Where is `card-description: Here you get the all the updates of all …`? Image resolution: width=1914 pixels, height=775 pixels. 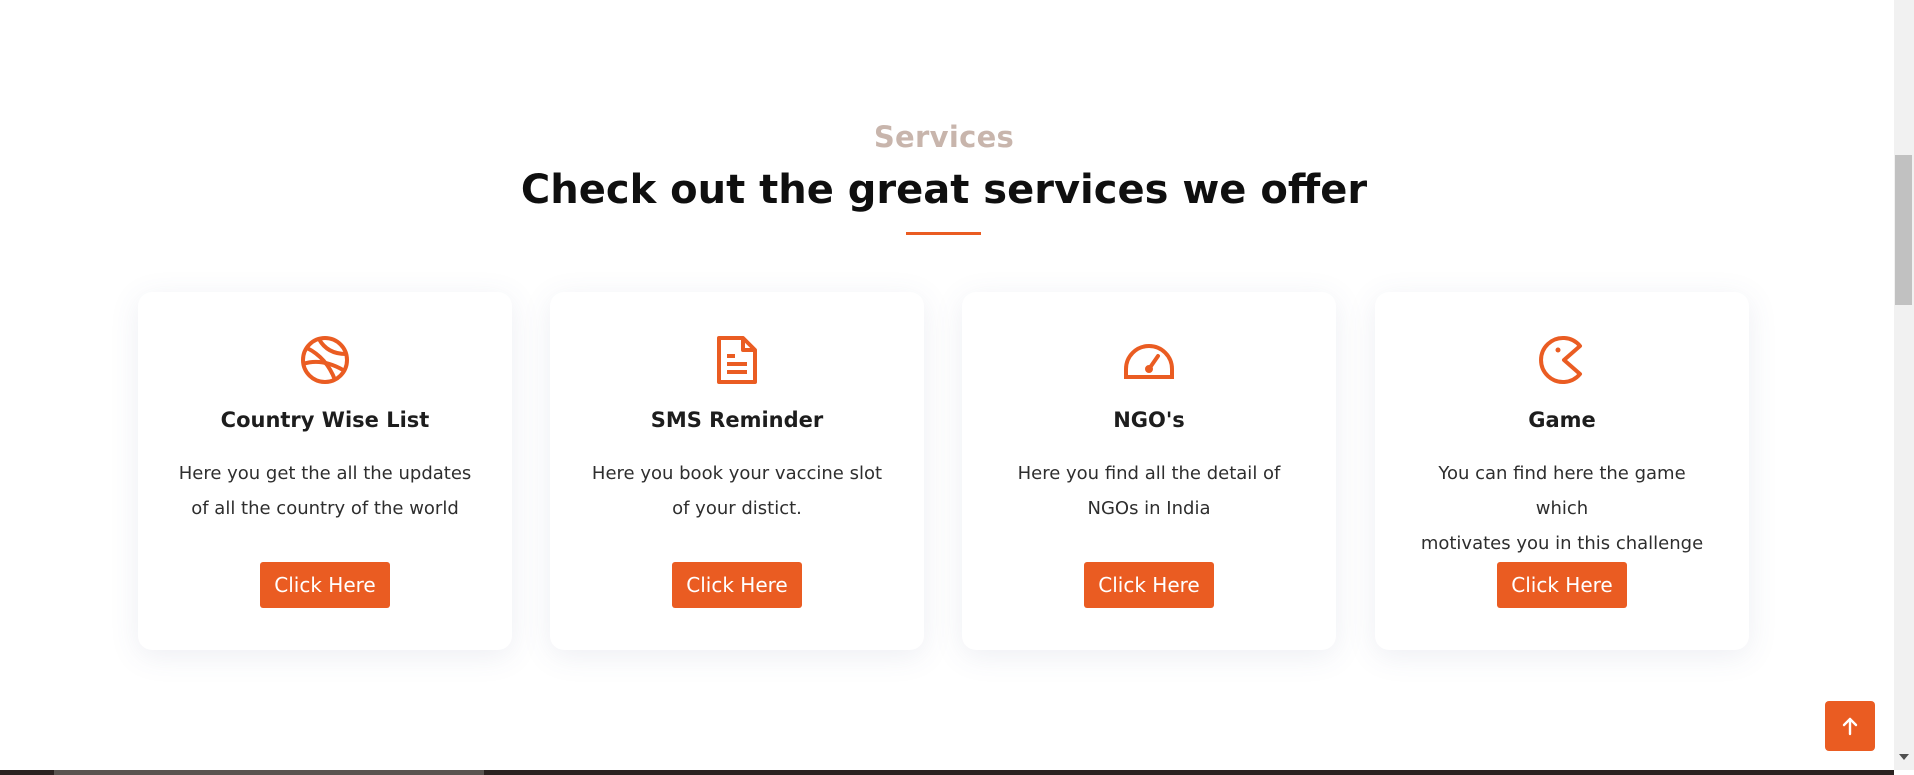 card-description: Here you get the all the updates of all … is located at coordinates (325, 491).